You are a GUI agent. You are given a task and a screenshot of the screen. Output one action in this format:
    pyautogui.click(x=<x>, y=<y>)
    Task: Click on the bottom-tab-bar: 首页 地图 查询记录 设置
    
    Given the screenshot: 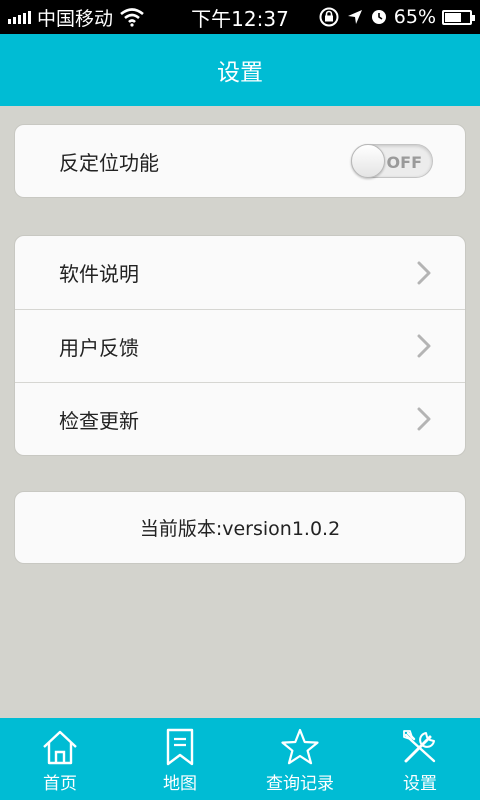 What is the action you would take?
    pyautogui.click(x=240, y=759)
    